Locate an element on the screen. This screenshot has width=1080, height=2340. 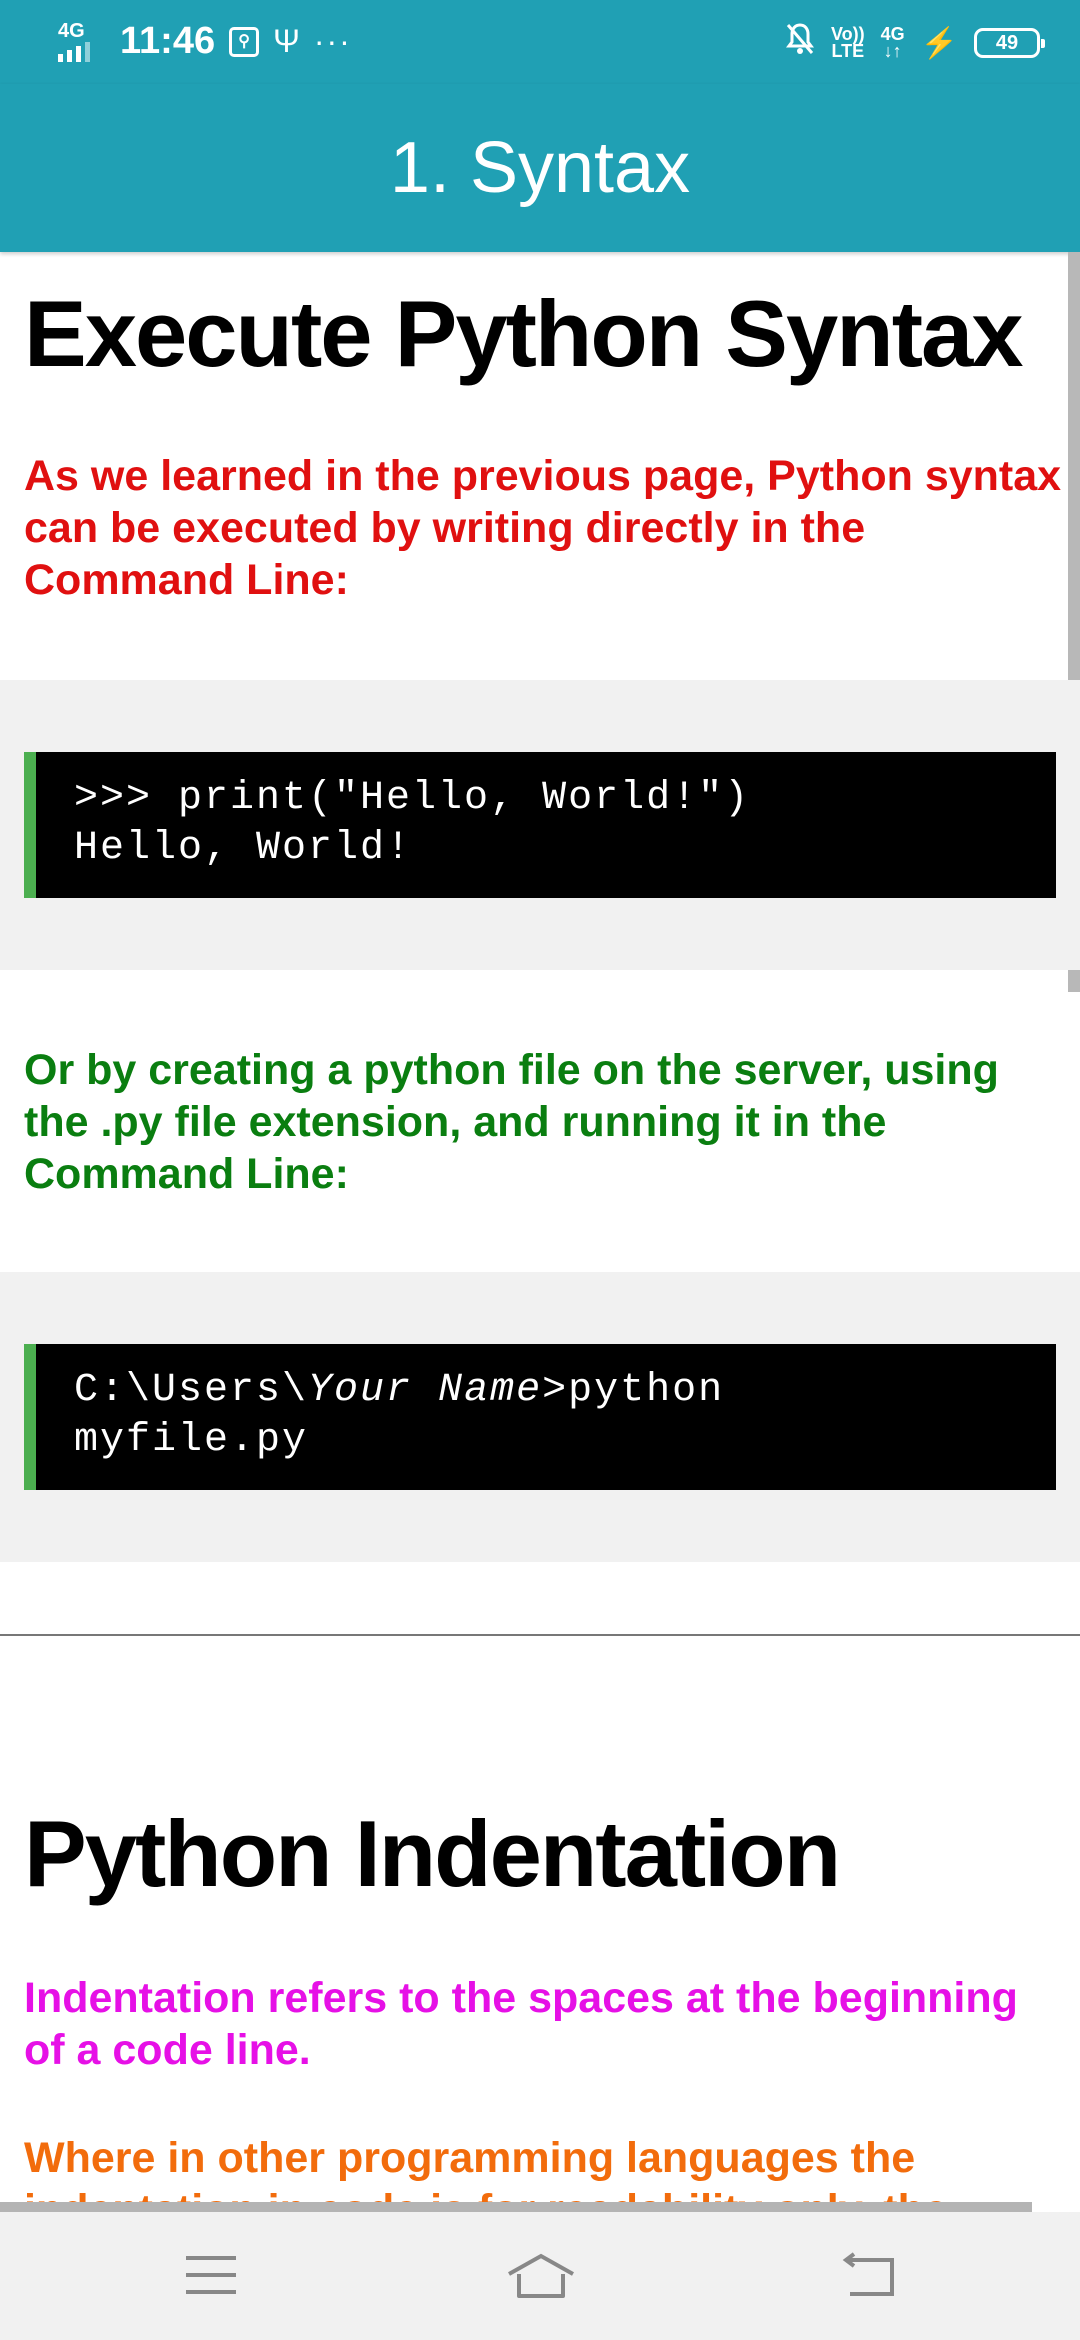
status-bar: 4G 11:46 ⚲ Ψ ··· Vo)) LTE 4G ↓↑ ⚡ 49 is located at coordinates (540, 42).